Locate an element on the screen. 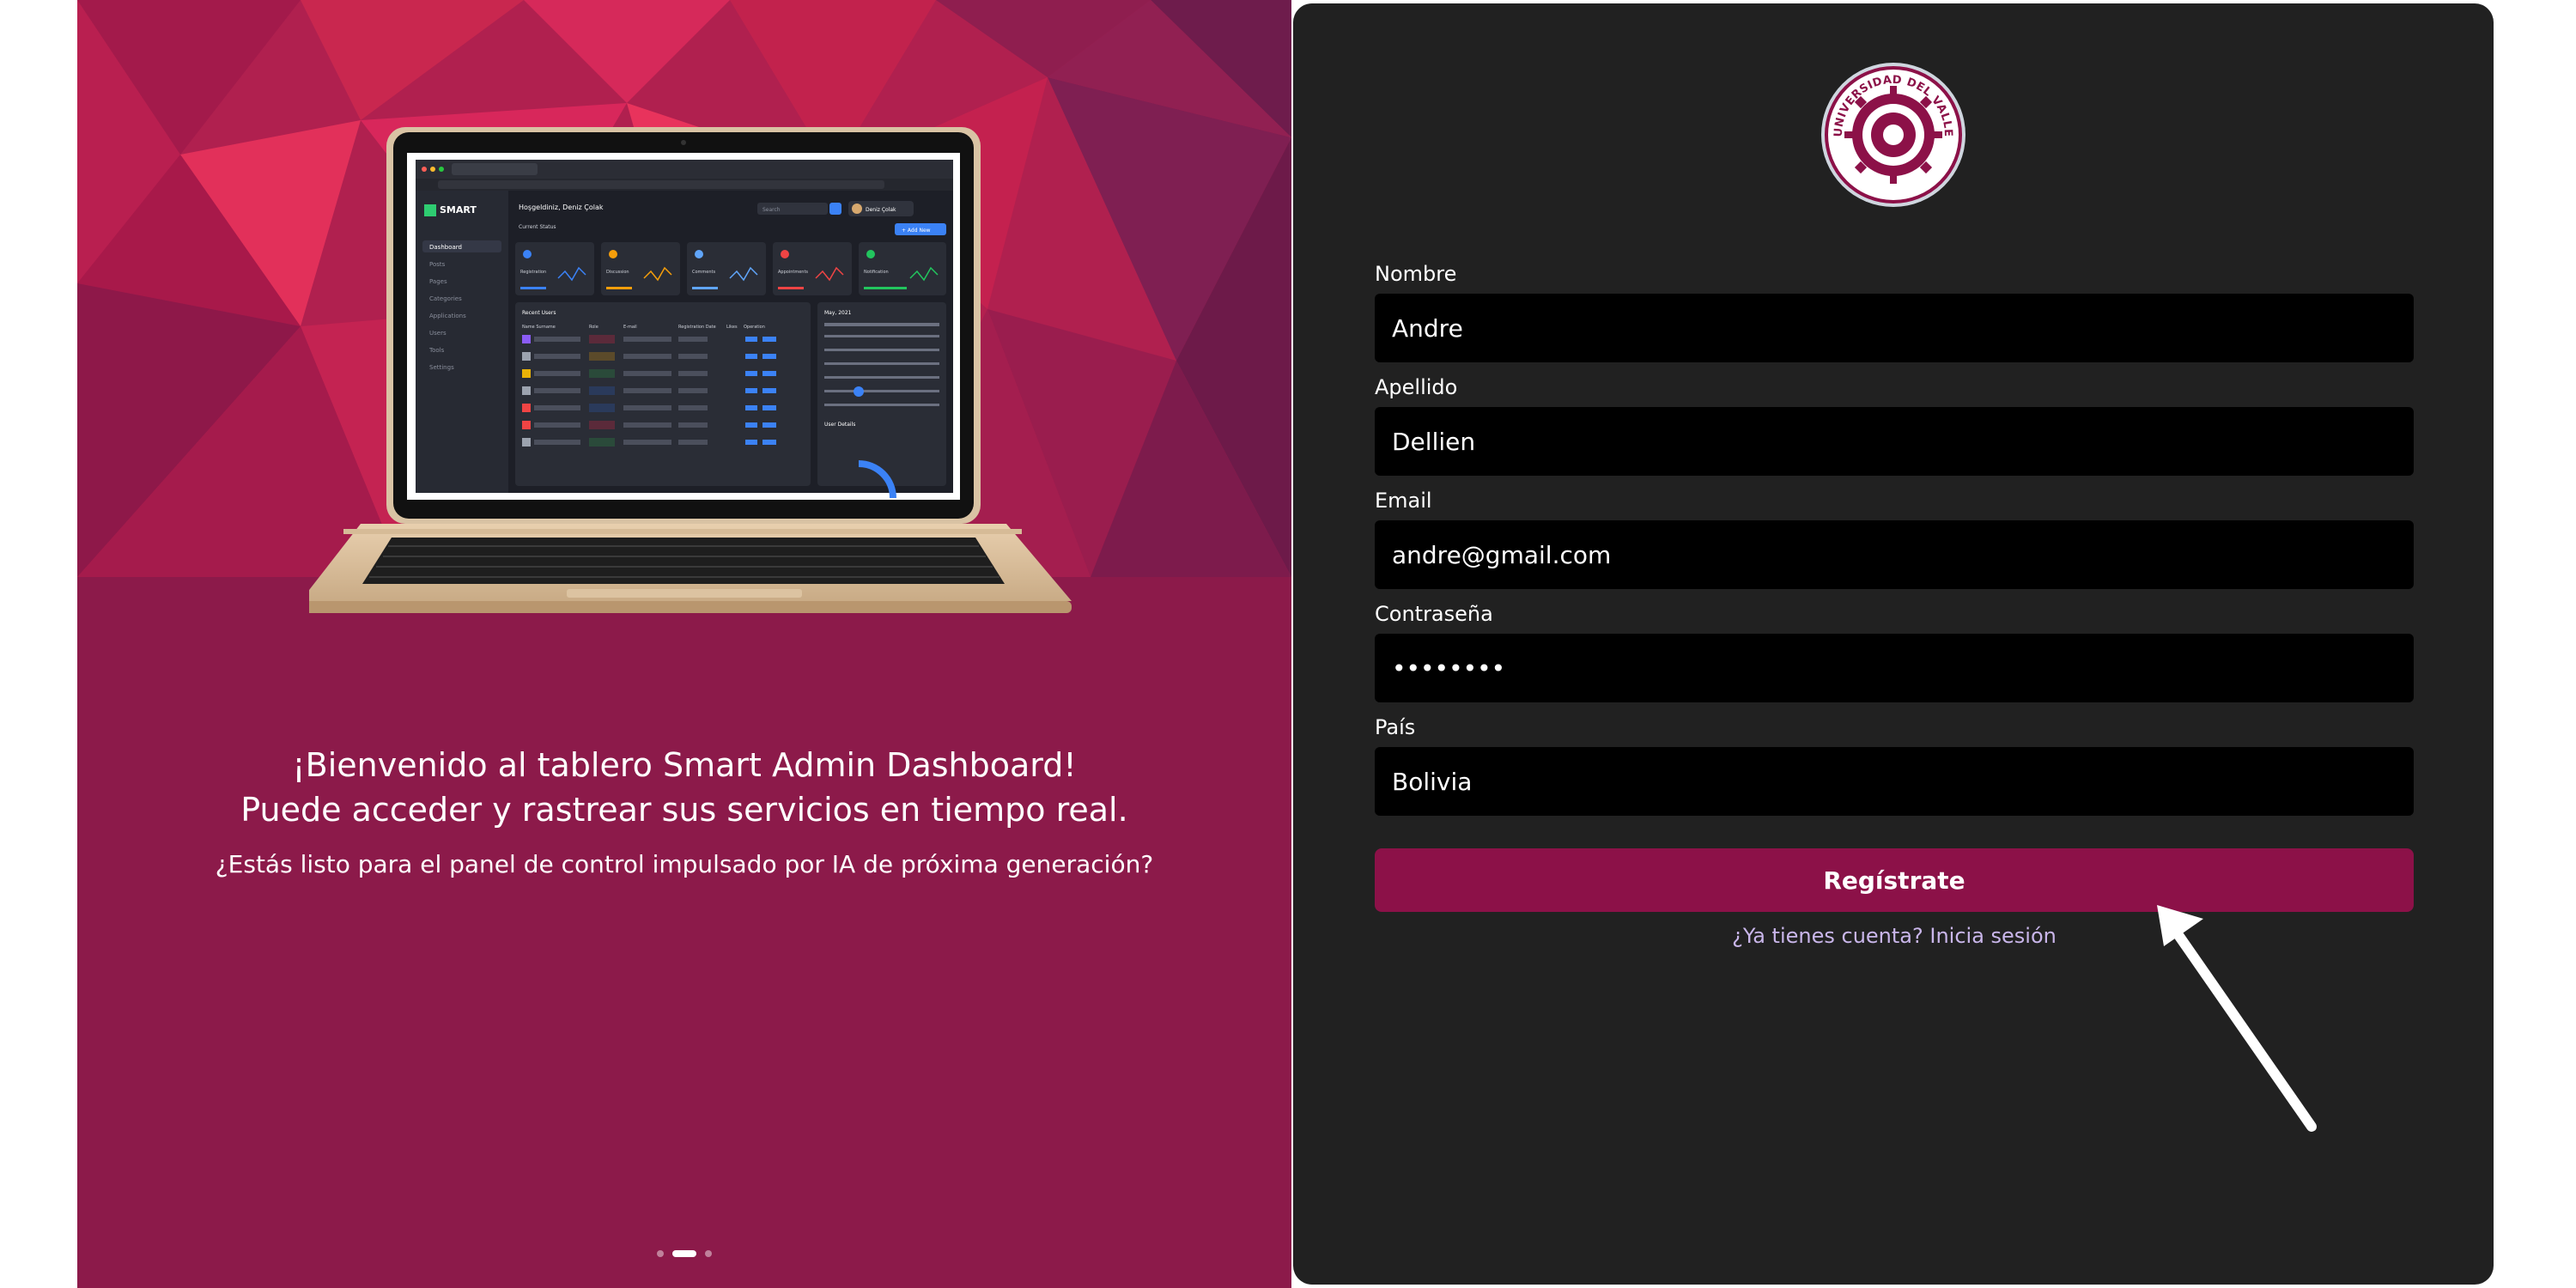  laptop-stat-0: Registration is located at coordinates (533, 272).